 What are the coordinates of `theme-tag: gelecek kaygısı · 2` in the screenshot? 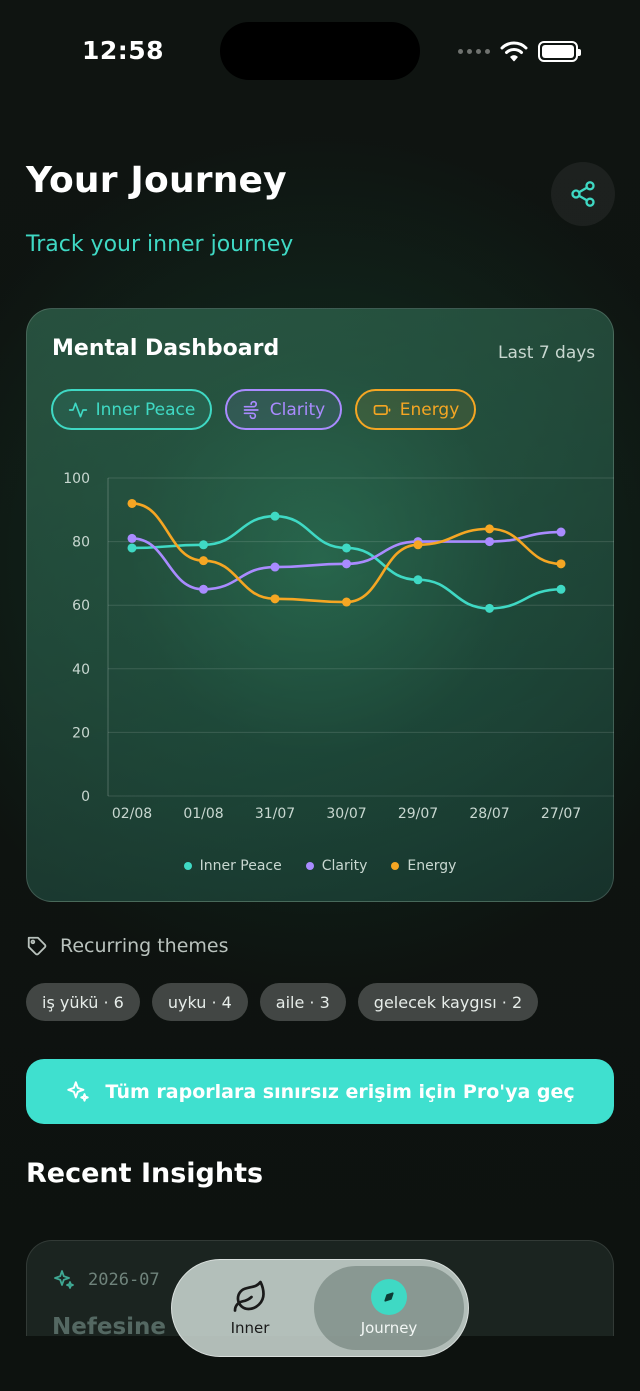 It's located at (448, 1002).